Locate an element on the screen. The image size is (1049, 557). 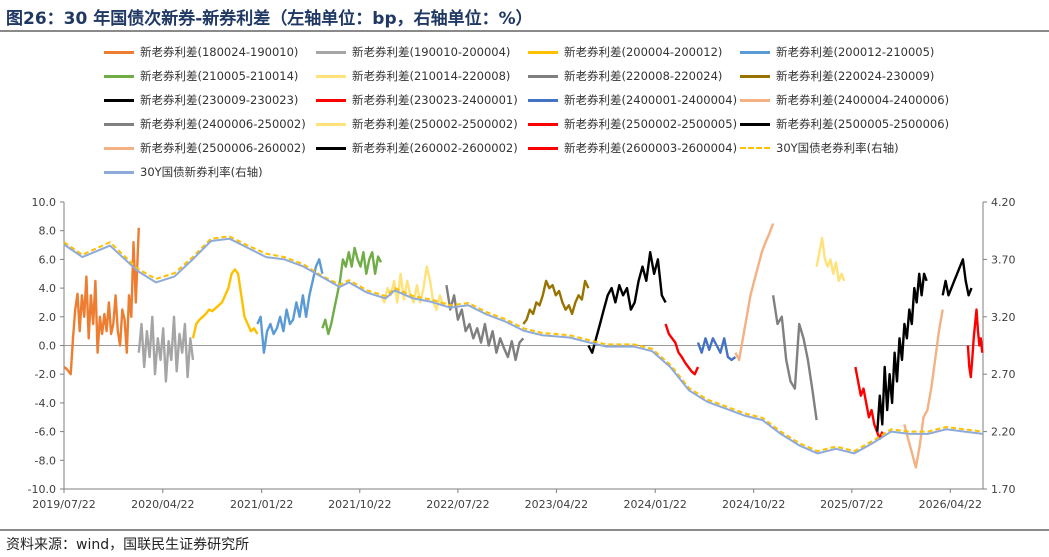
legend-label: 新老券利差(2400004-2400006) is located at coordinates (863, 100).